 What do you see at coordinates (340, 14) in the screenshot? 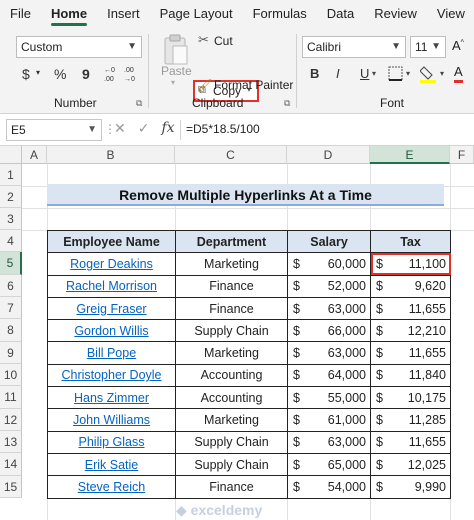
I see `tab-data: Data` at bounding box center [340, 14].